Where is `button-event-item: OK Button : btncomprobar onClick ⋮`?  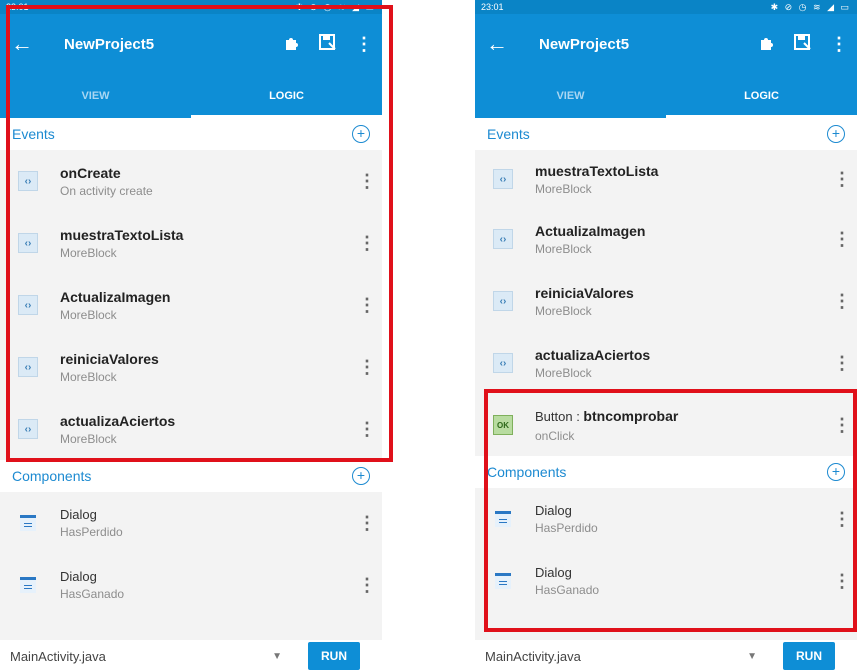 button-event-item: OK Button : btncomprobar onClick ⋮ is located at coordinates (666, 425).